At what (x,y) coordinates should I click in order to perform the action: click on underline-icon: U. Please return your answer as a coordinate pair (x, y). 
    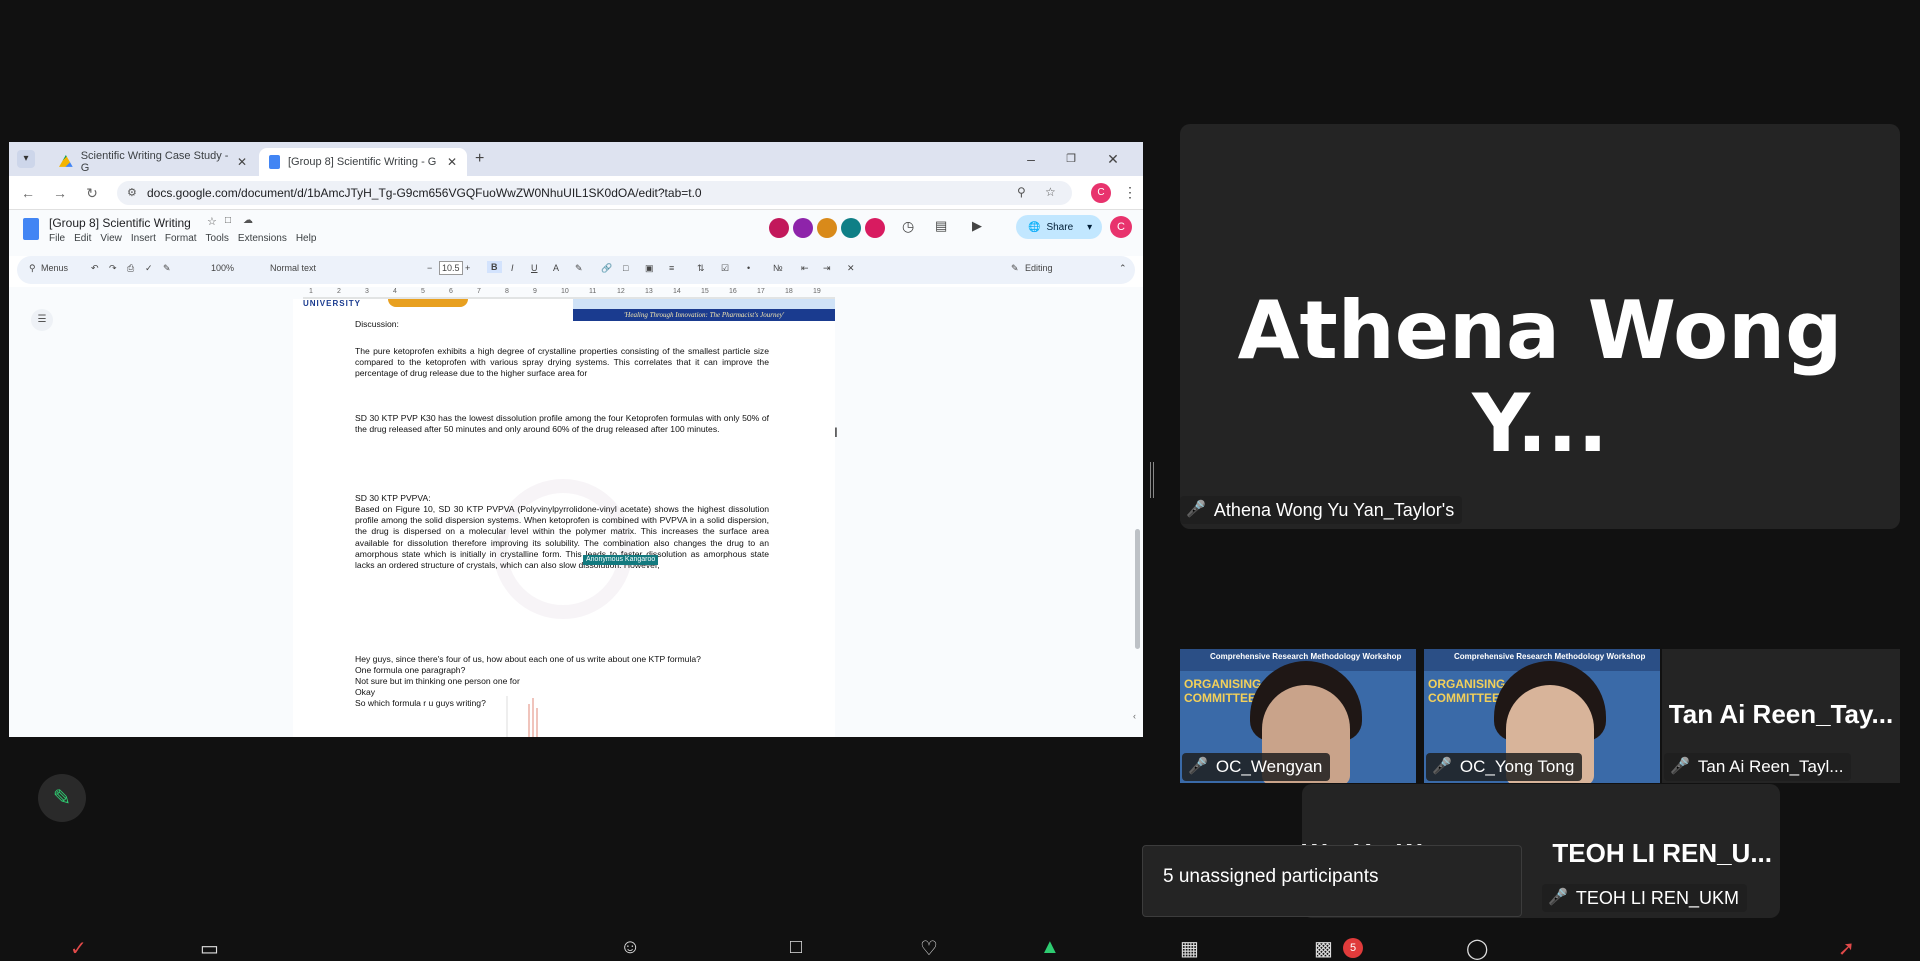
    Looking at the image, I should click on (534, 268).